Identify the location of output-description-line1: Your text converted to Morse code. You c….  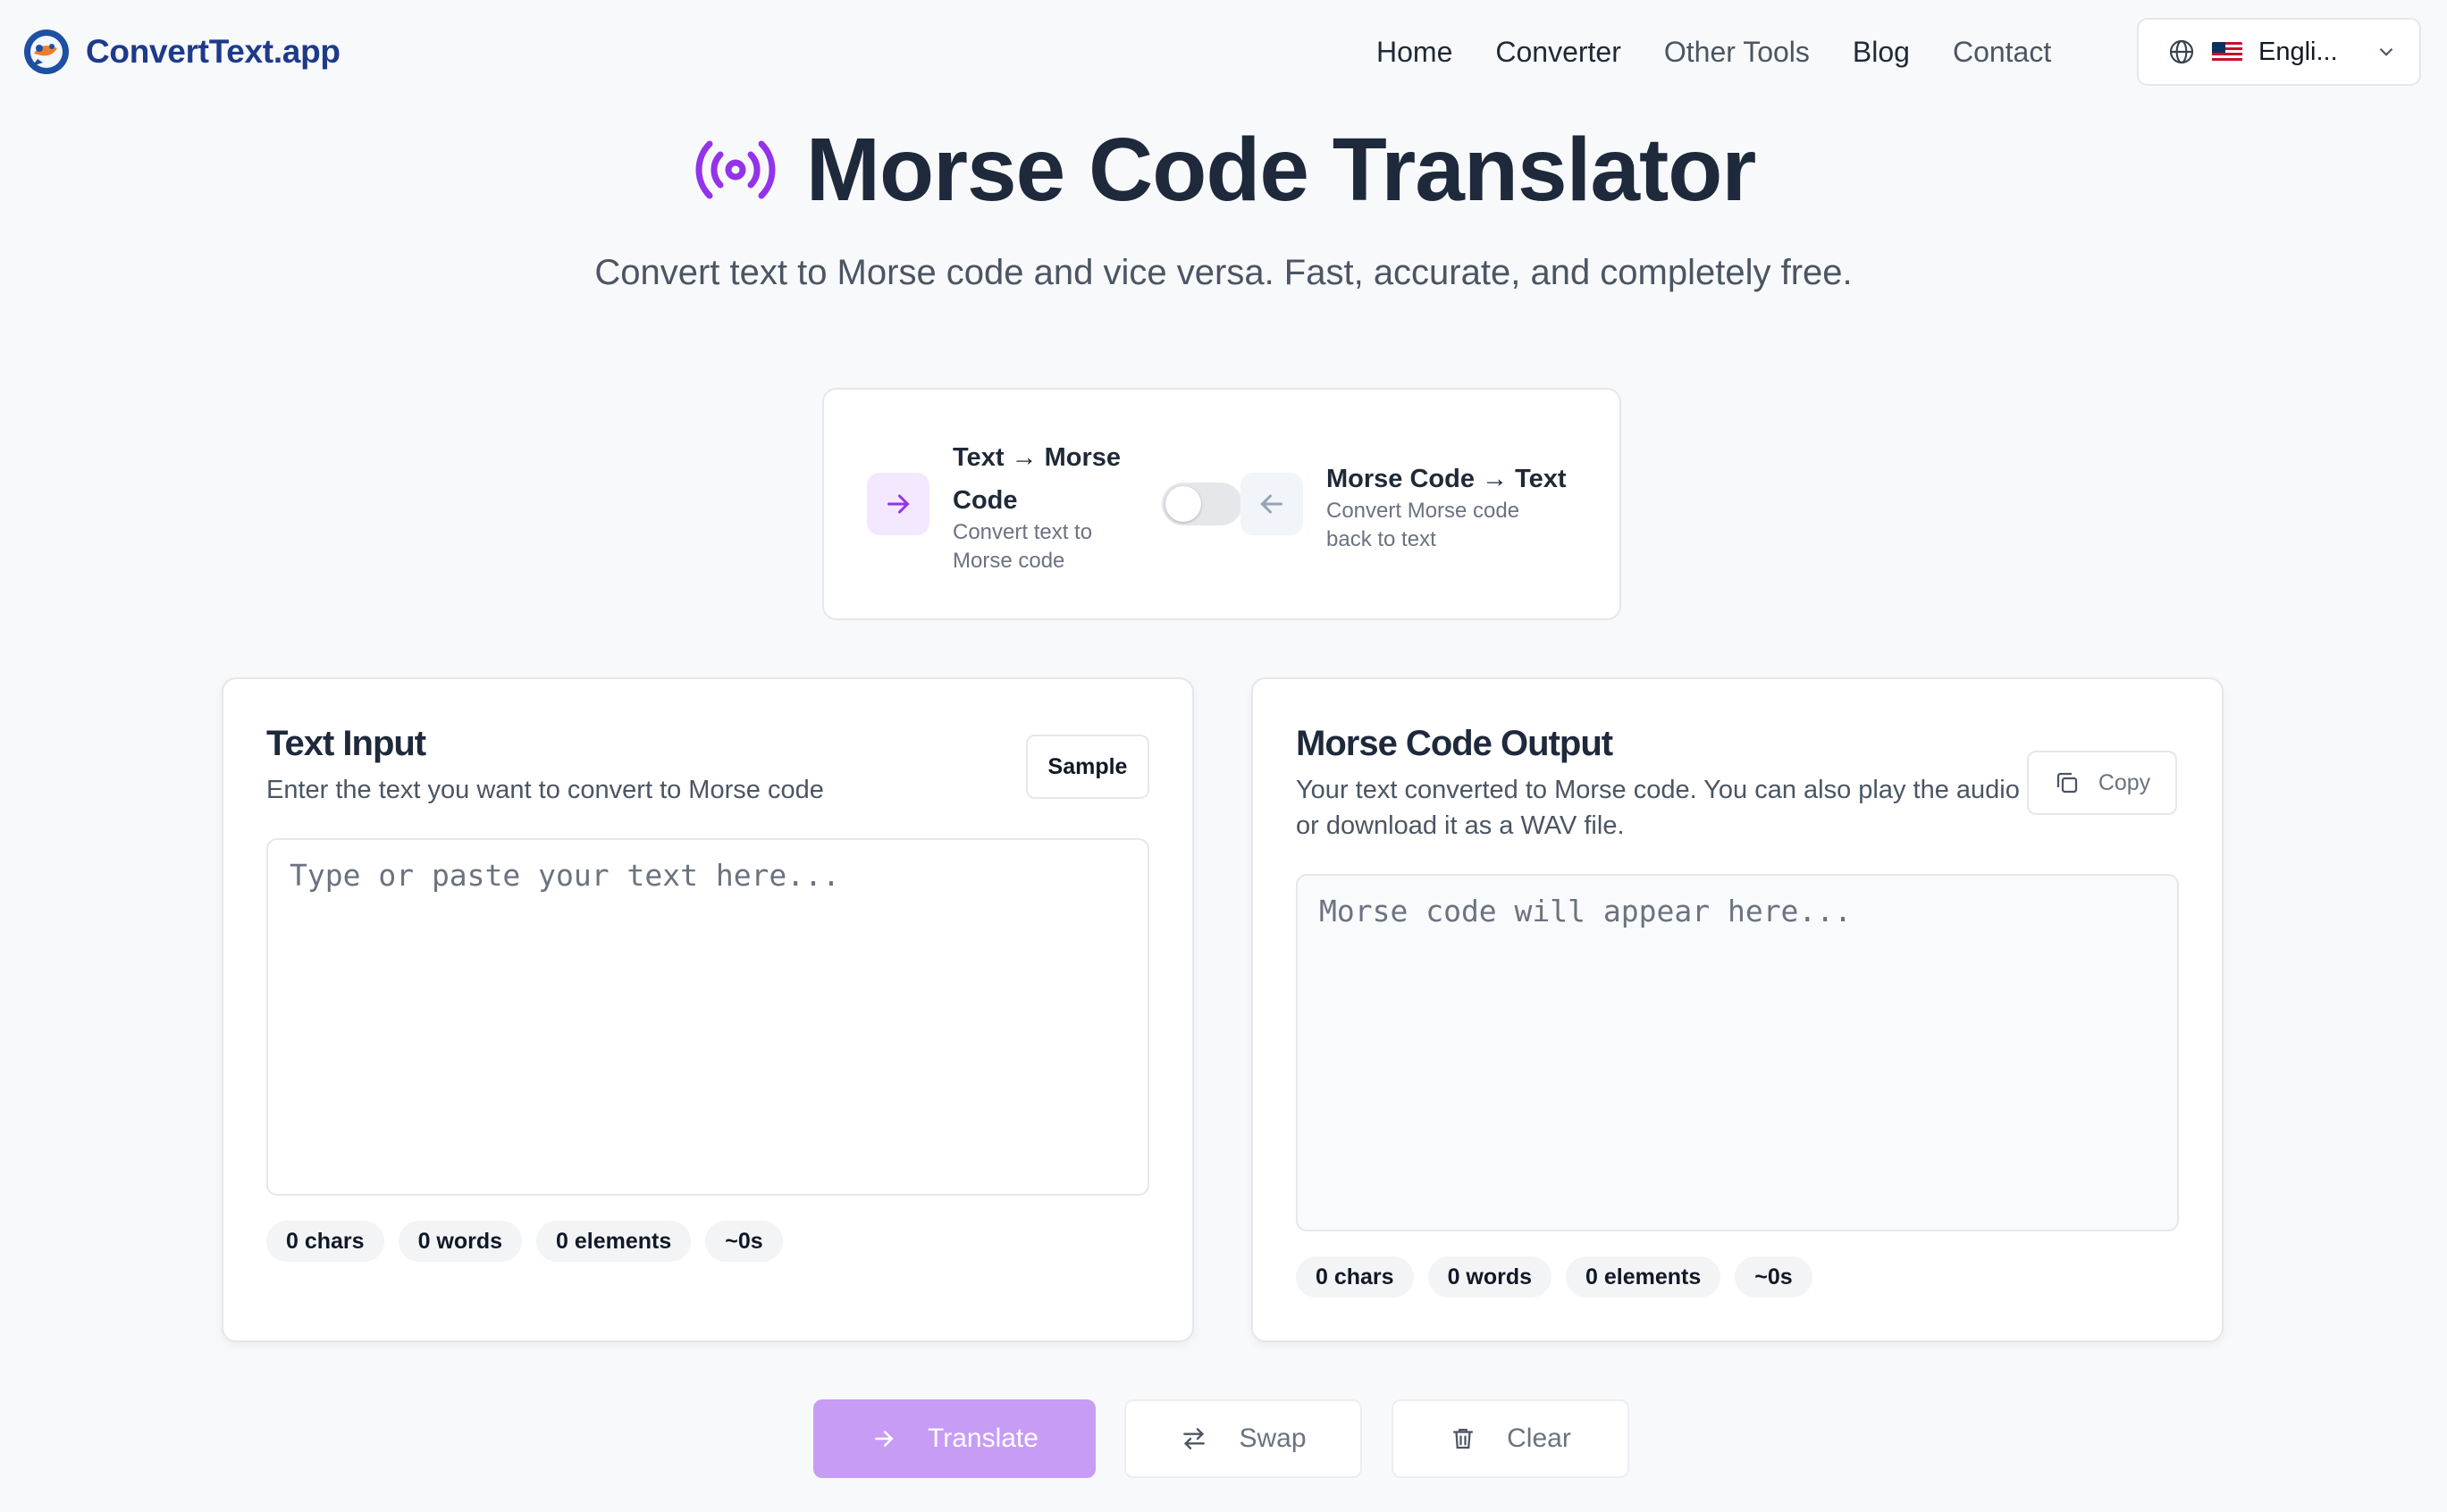
(1658, 790).